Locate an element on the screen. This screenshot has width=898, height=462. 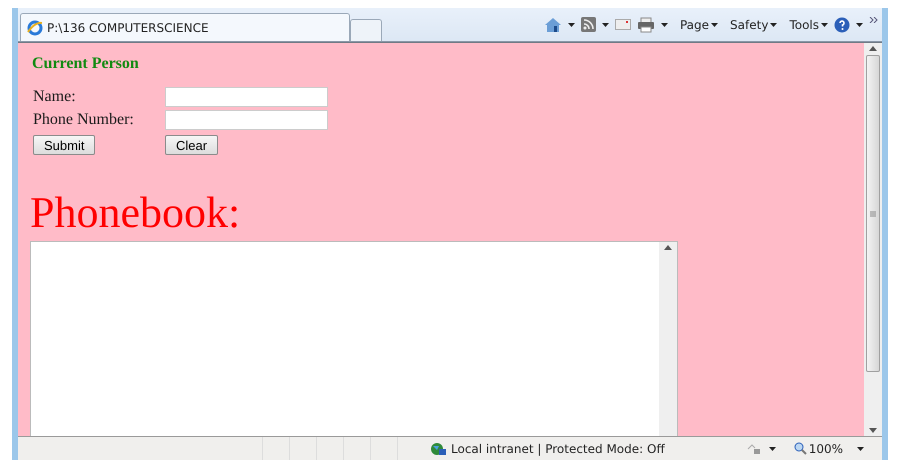
globe-icon is located at coordinates (438, 449).